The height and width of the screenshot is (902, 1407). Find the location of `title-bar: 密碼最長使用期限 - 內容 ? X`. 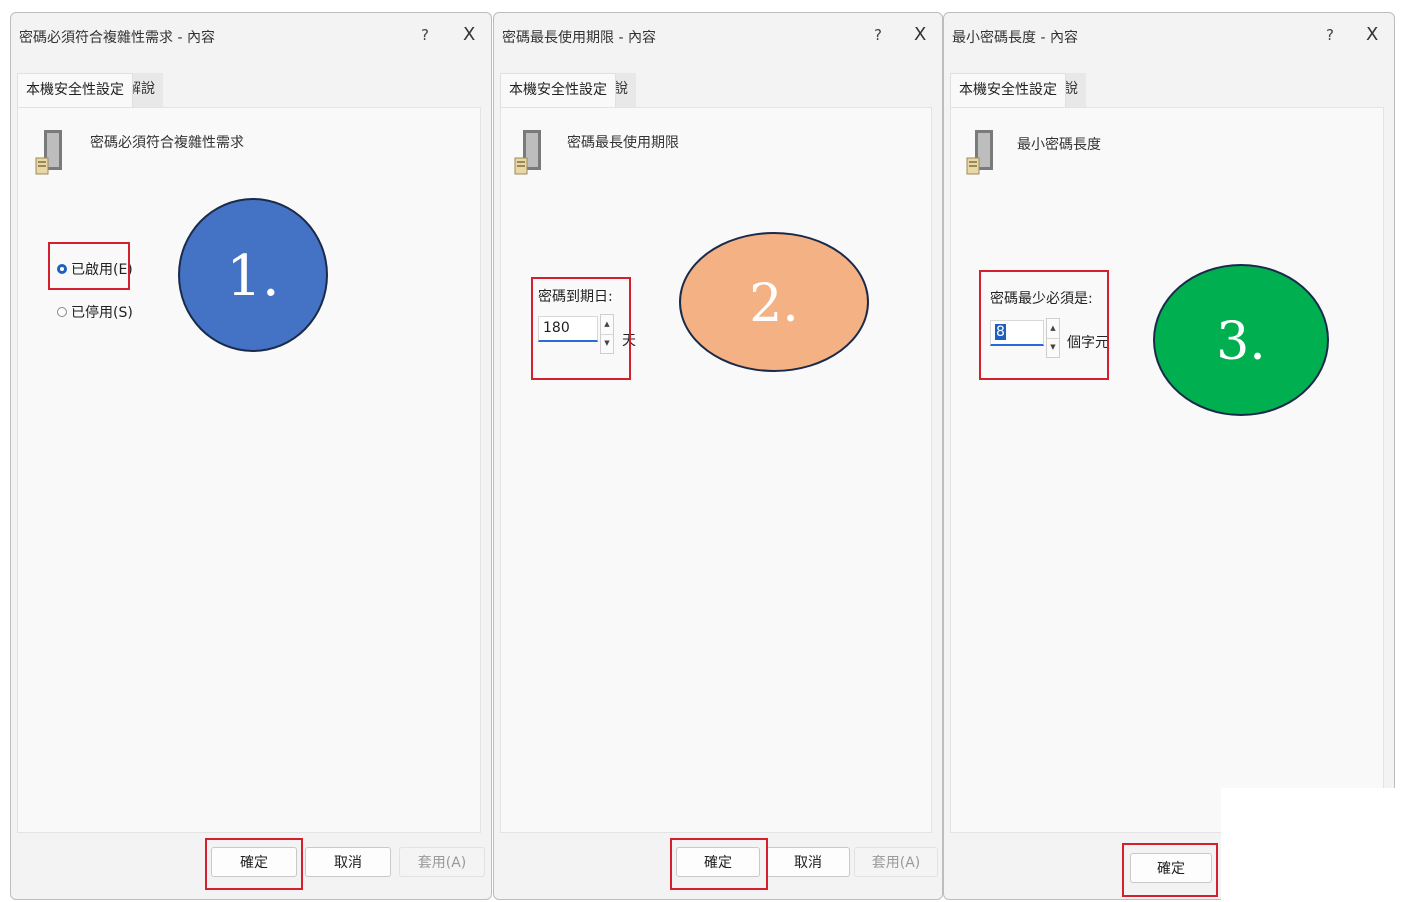

title-bar: 密碼最長使用期限 - 內容 ? X is located at coordinates (718, 36).